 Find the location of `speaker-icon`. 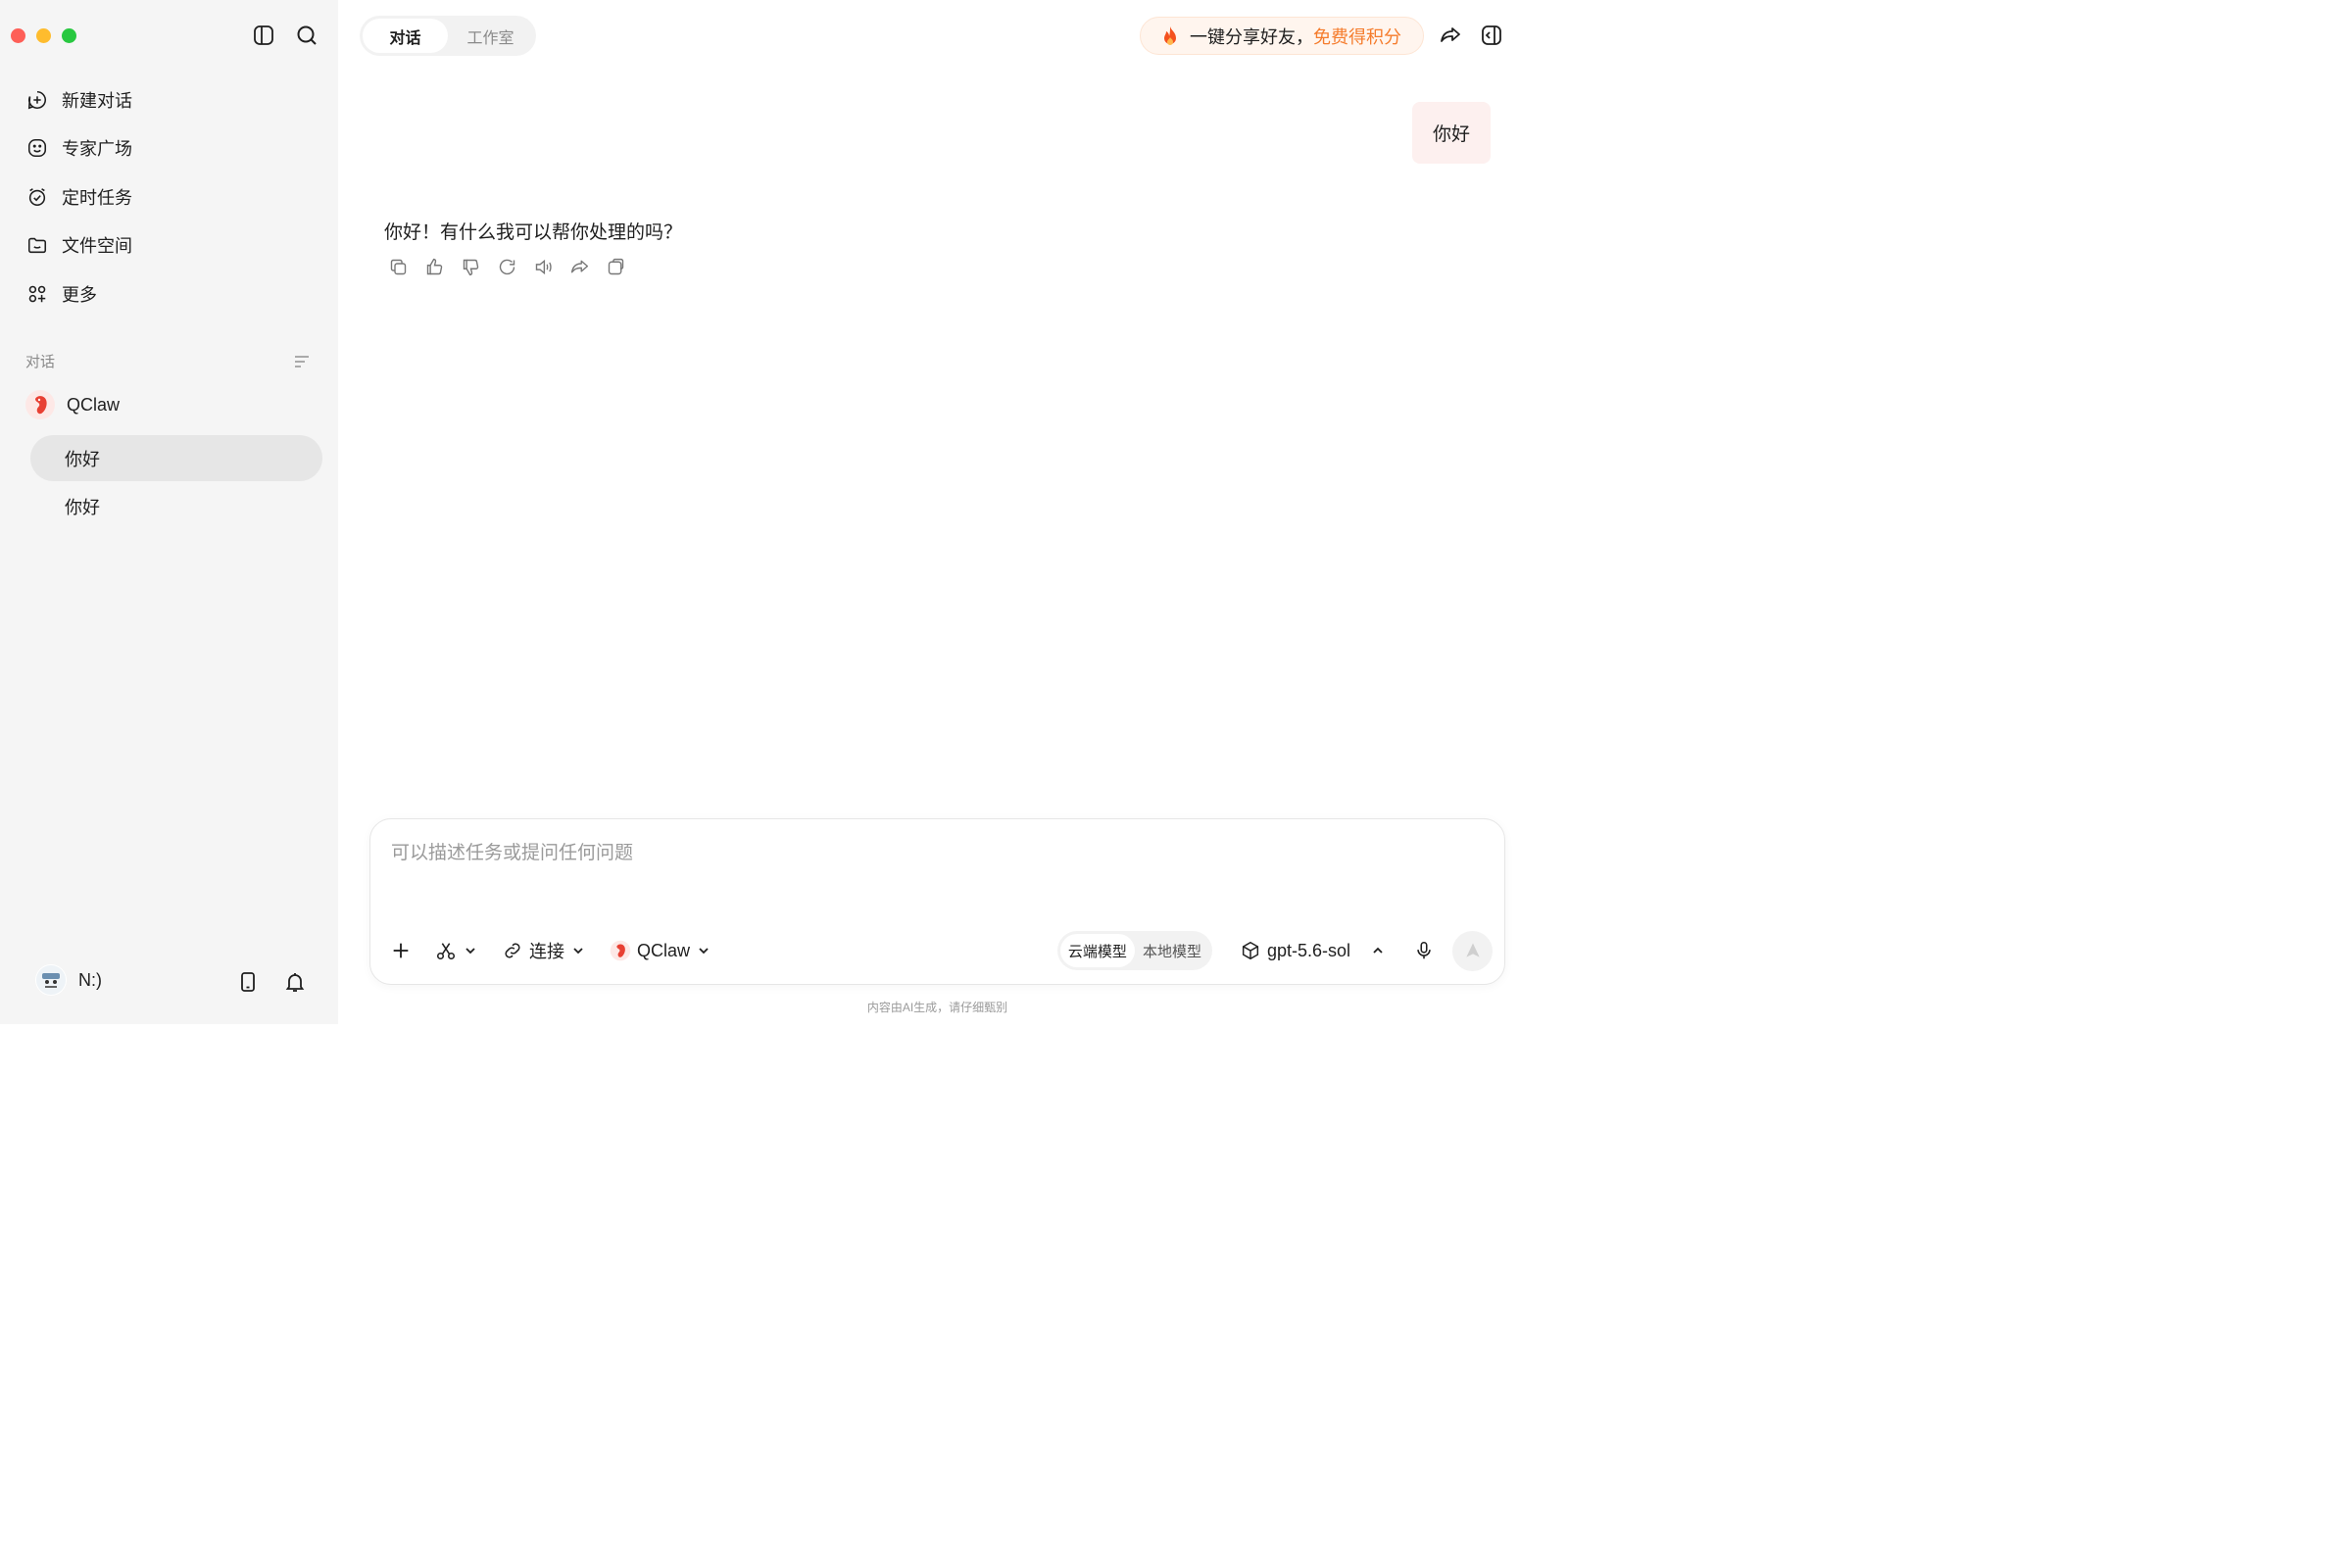

speaker-icon is located at coordinates (543, 267).